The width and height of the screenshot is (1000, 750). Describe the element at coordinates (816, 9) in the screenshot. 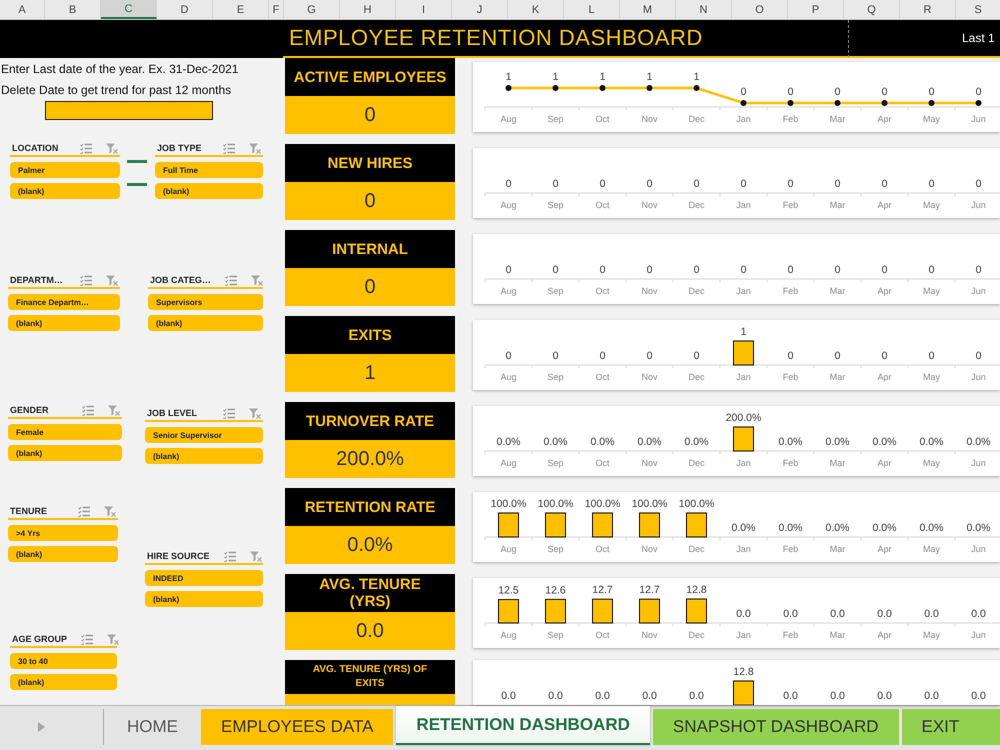

I see `column-header: P` at that location.